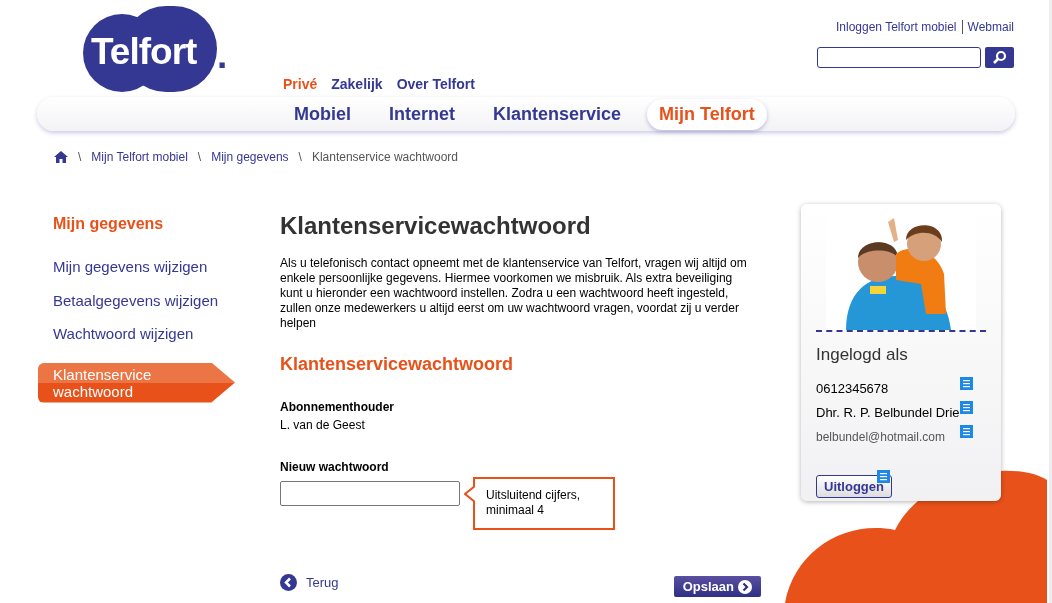 The image size is (1052, 603). Describe the element at coordinates (370, 493) in the screenshot. I see `password-field` at that location.